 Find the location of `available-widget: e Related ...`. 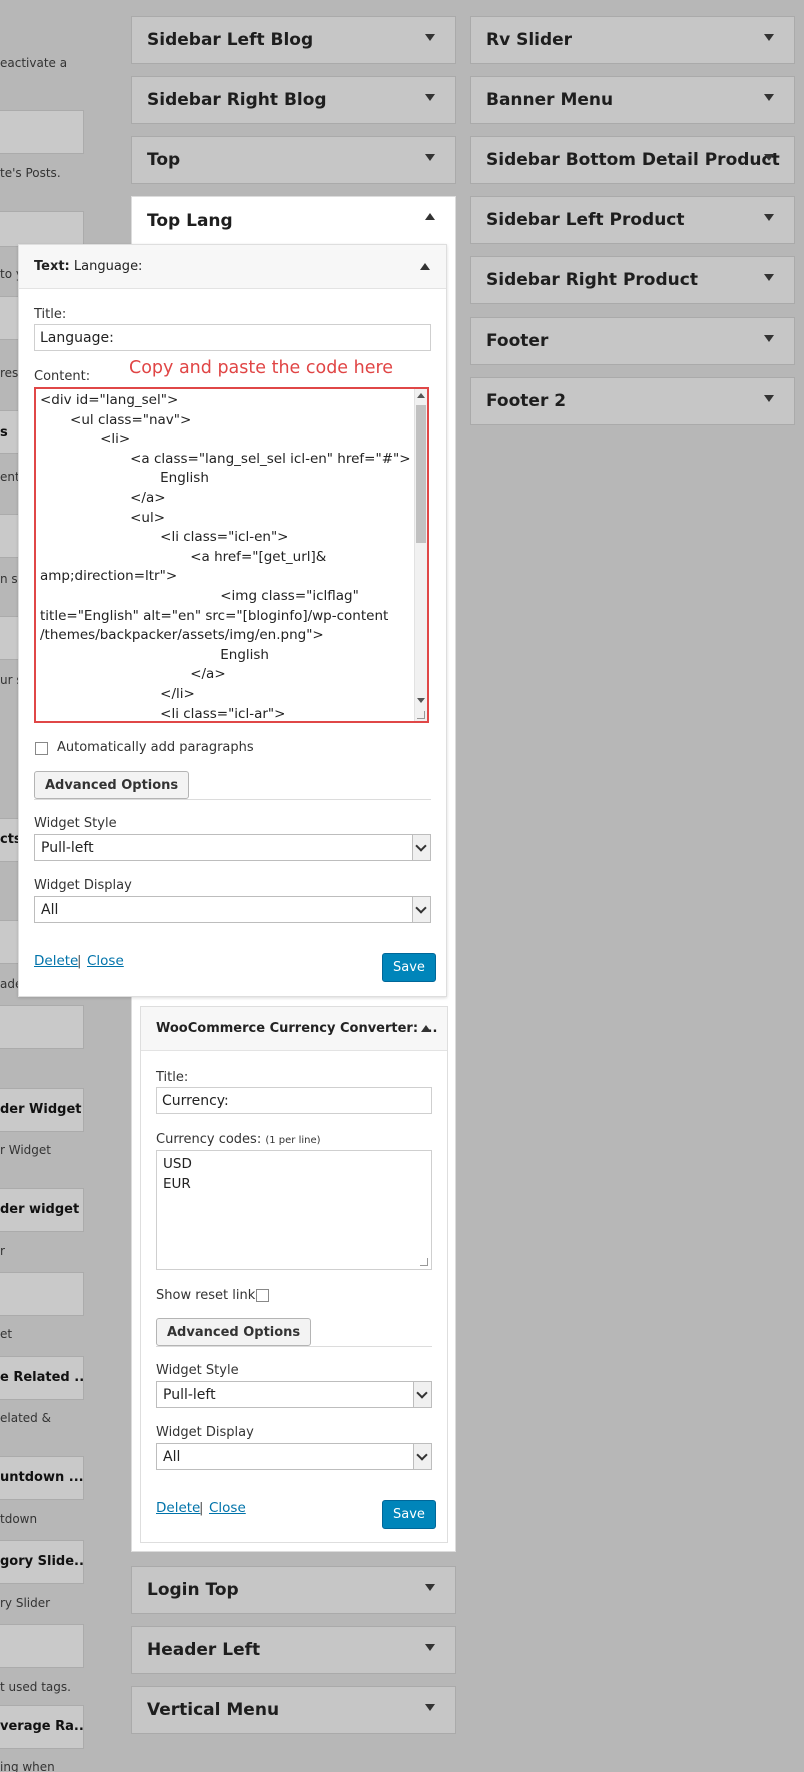

available-widget: e Related ... is located at coordinates (42, 1378).